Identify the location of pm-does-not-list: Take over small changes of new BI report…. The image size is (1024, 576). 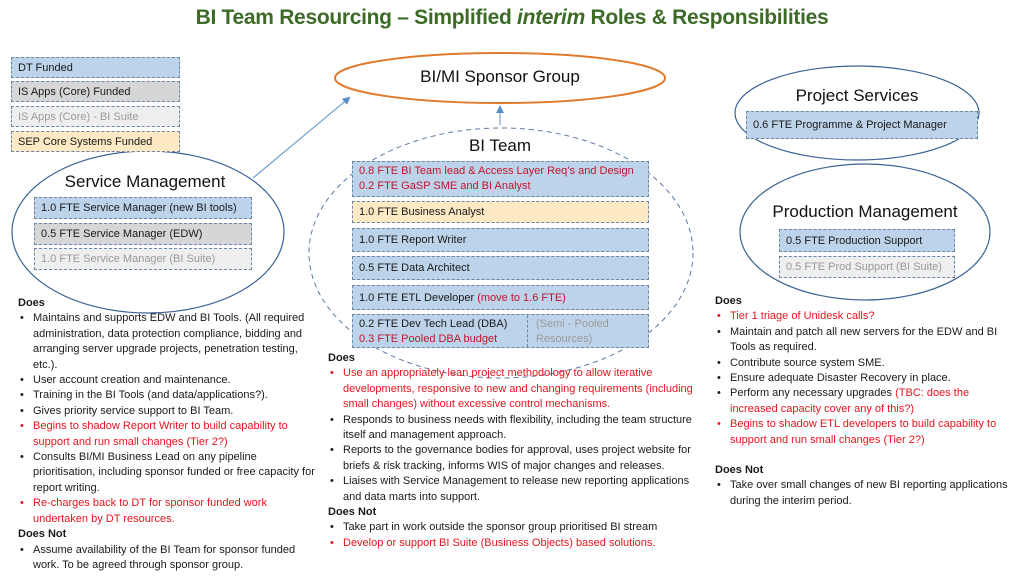
(865, 493).